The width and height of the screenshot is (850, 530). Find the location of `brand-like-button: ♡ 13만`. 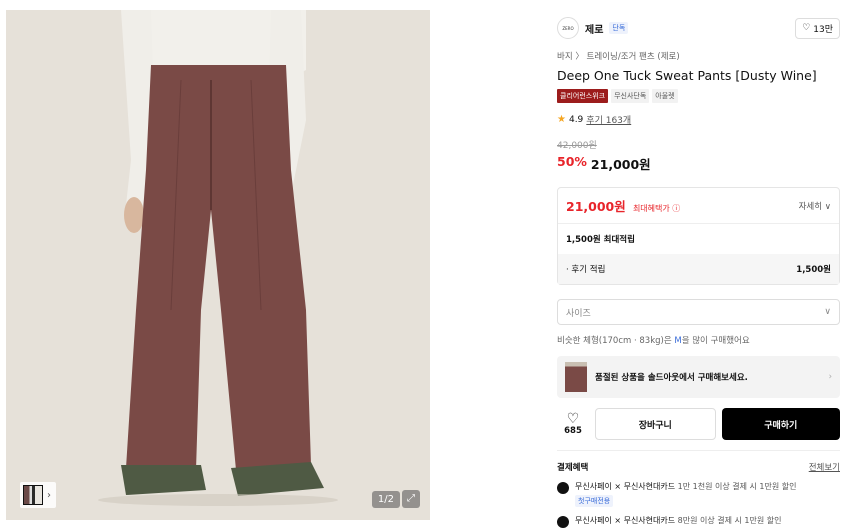

brand-like-button: ♡ 13만 is located at coordinates (817, 28).